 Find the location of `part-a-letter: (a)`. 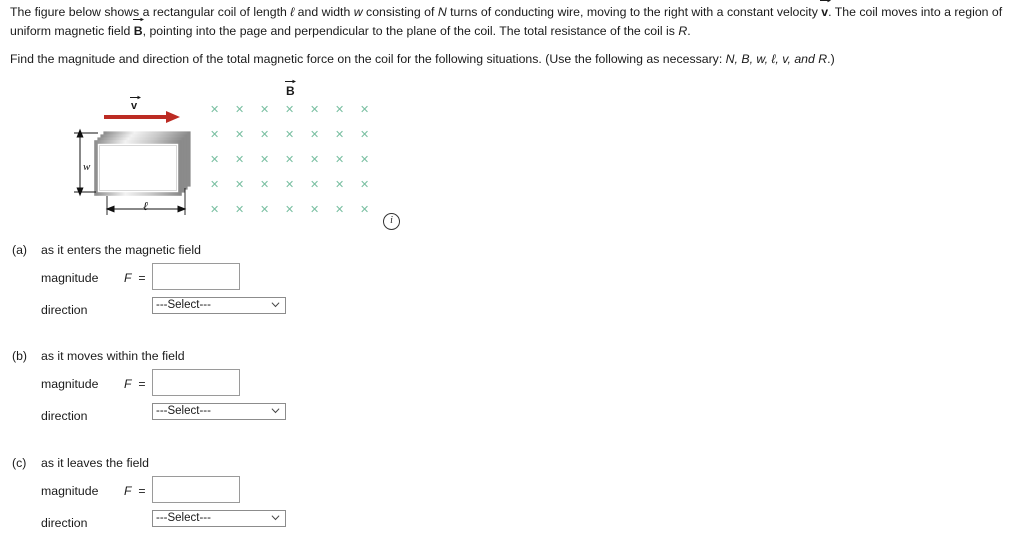

part-a-letter: (a) is located at coordinates (20, 250).